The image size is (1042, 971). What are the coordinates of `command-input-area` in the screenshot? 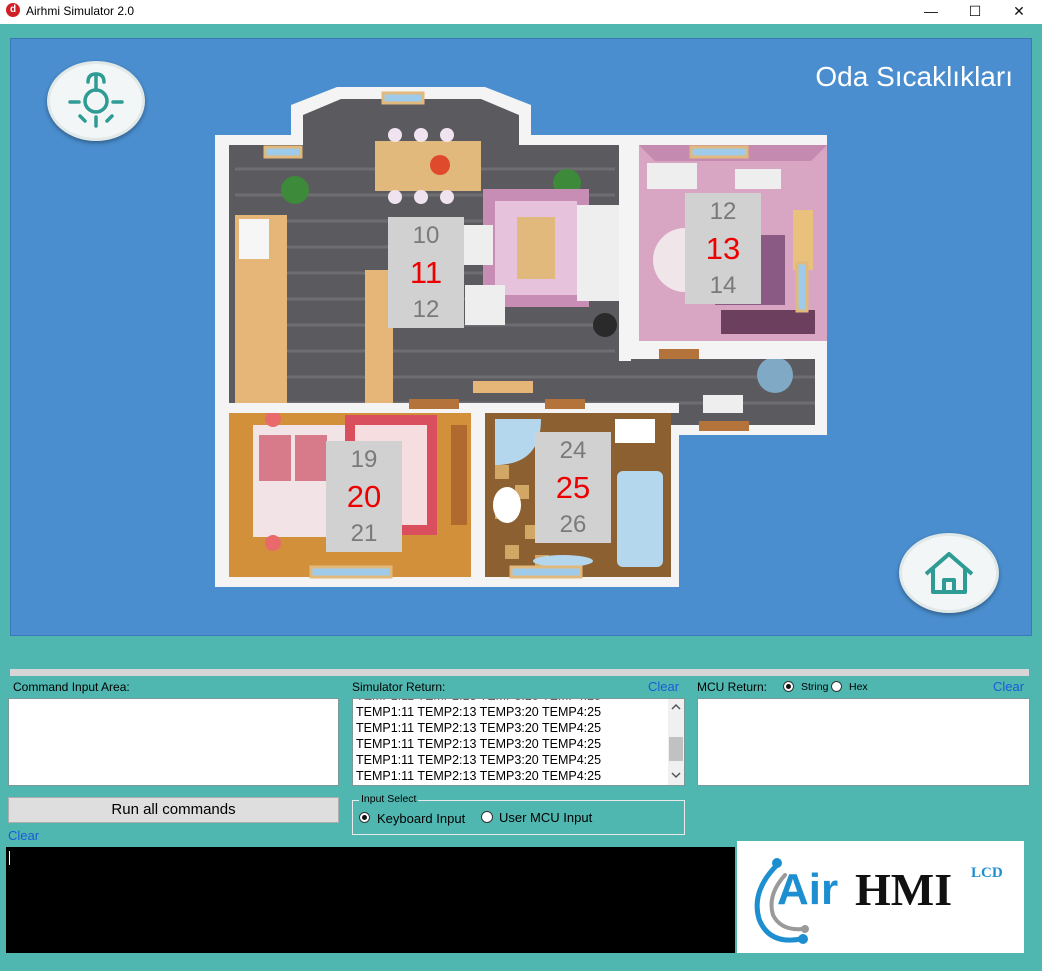 It's located at (173, 742).